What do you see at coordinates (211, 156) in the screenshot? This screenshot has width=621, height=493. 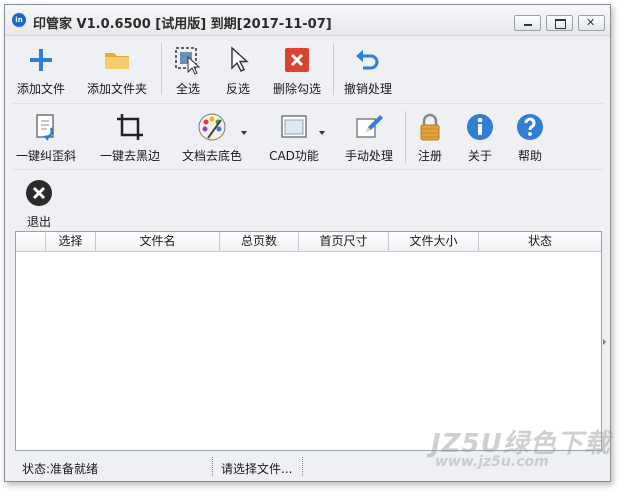 I see `remove-background-label: 文档去底色` at bounding box center [211, 156].